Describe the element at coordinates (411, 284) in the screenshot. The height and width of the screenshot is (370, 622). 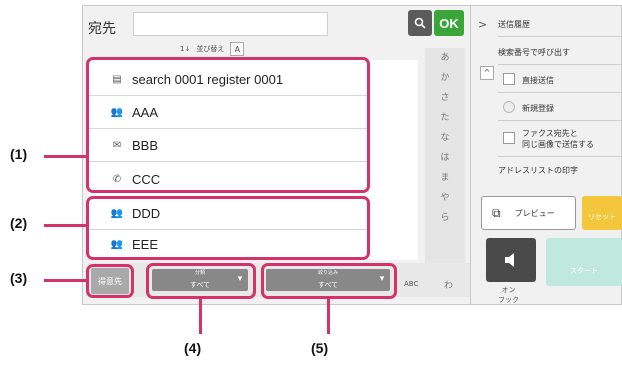
I see `abc-index-button: ABC` at that location.